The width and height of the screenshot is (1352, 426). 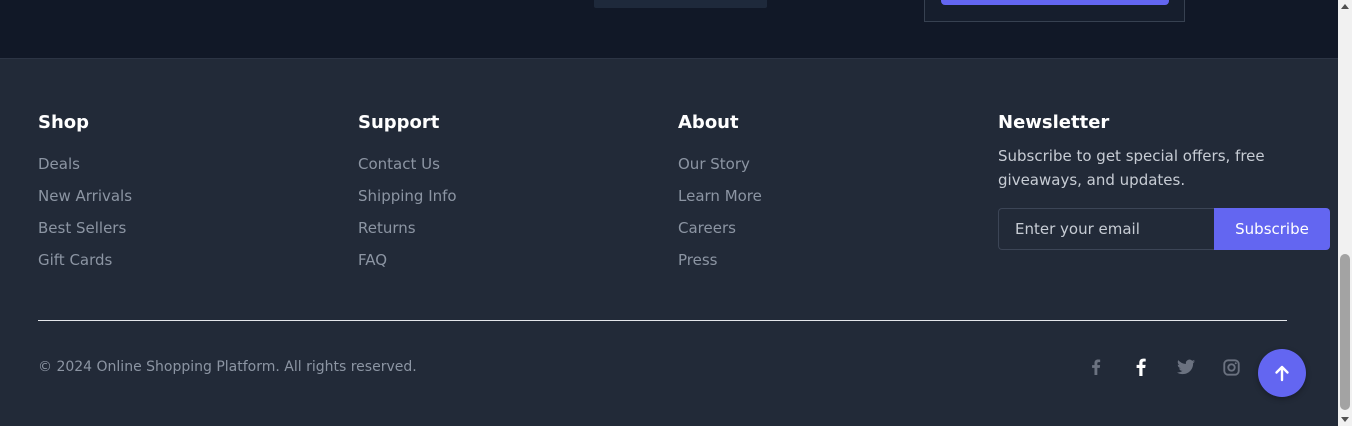 What do you see at coordinates (1054, 11) in the screenshot?
I see `card-fragment` at bounding box center [1054, 11].